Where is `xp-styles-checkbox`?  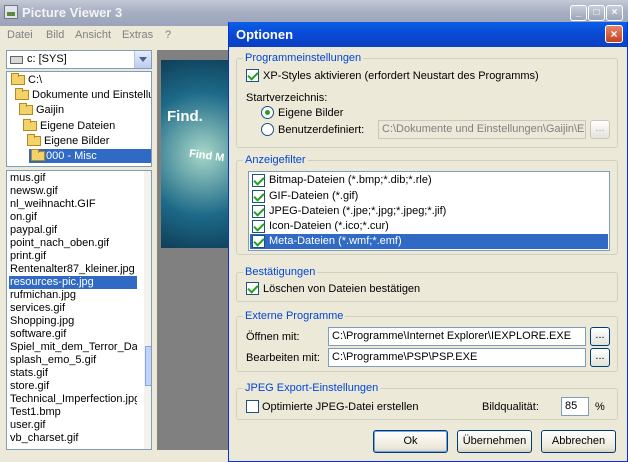
xp-styles-checkbox is located at coordinates (252, 75).